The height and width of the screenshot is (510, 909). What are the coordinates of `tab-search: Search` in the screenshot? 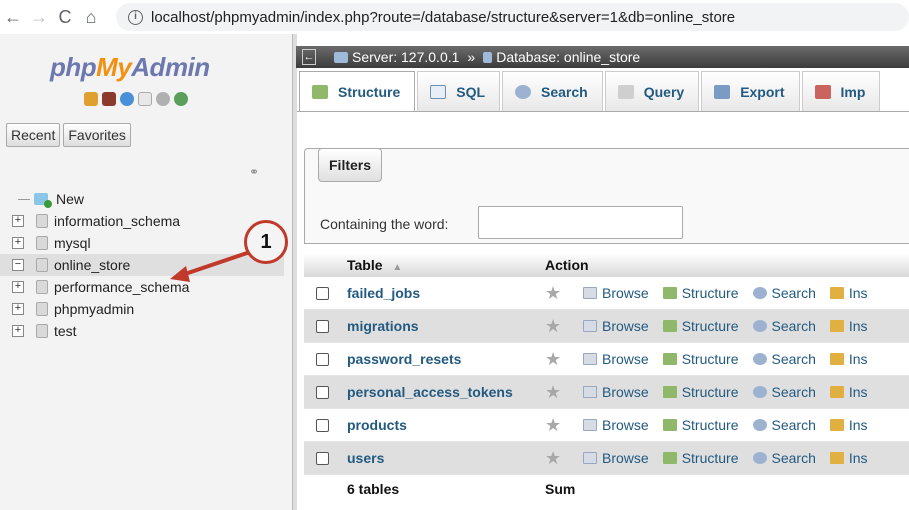 It's located at (552, 91).